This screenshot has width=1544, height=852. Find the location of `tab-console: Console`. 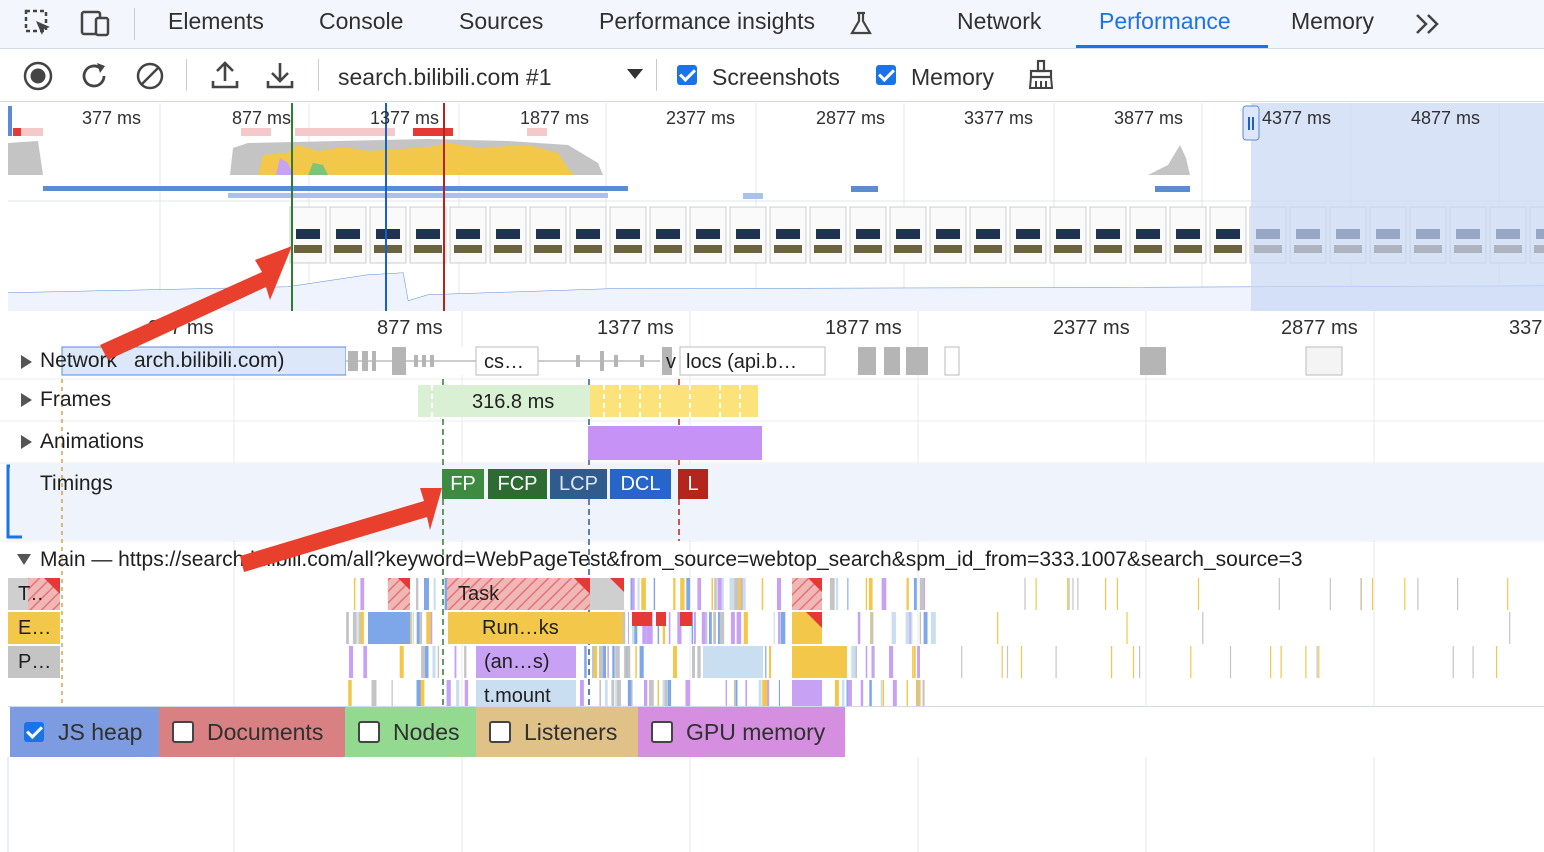

tab-console: Console is located at coordinates (361, 21).